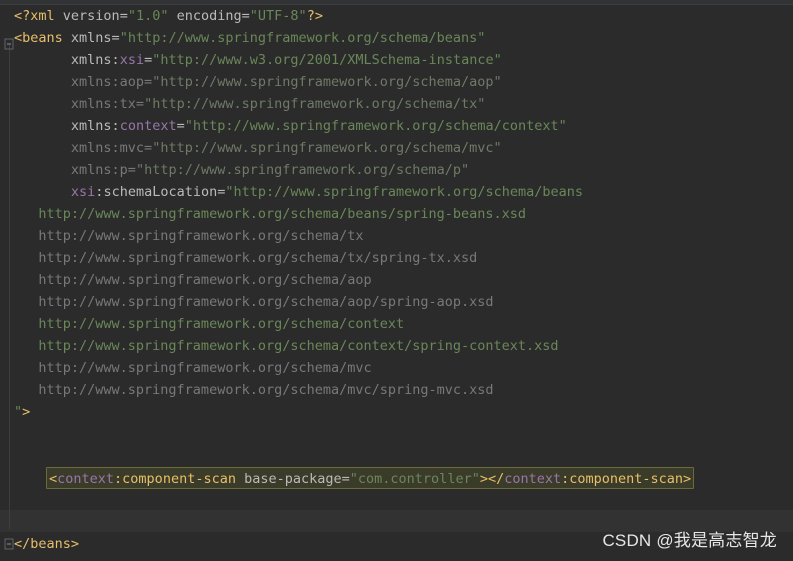 The image size is (793, 561). Describe the element at coordinates (53, 479) in the screenshot. I see `code-token: <` at that location.